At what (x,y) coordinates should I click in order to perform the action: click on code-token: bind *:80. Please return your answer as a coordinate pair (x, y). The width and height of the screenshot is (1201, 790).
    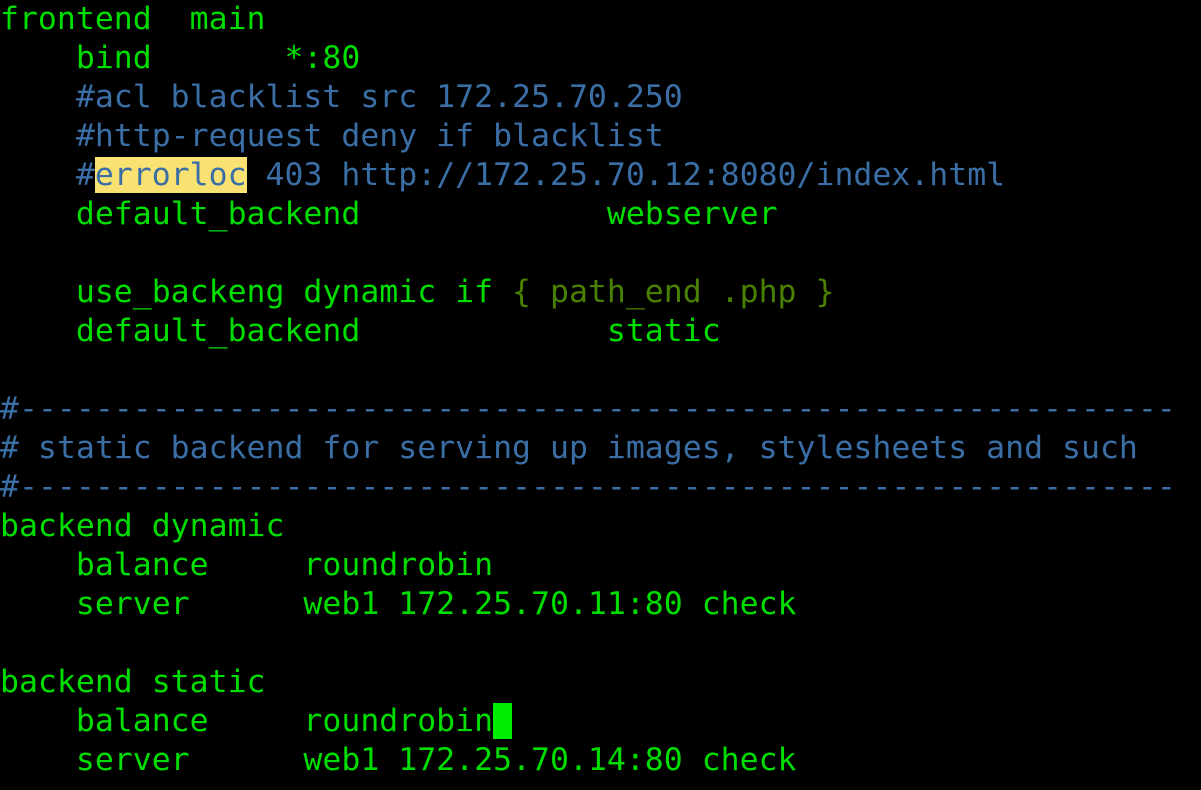
    Looking at the image, I should click on (180, 58).